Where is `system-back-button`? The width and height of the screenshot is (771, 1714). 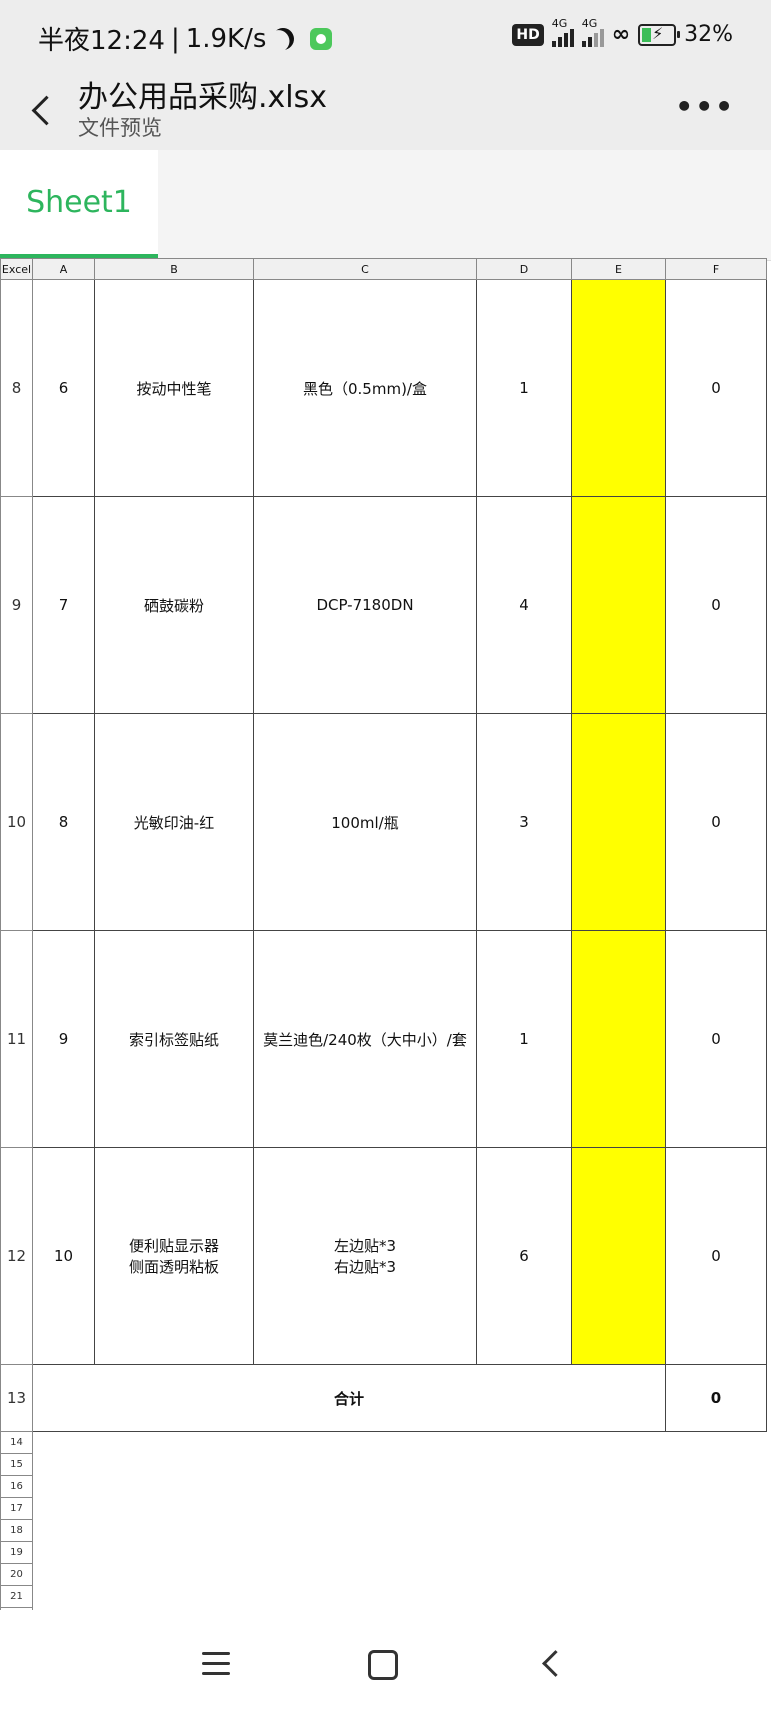
system-back-button is located at coordinates (550, 1662).